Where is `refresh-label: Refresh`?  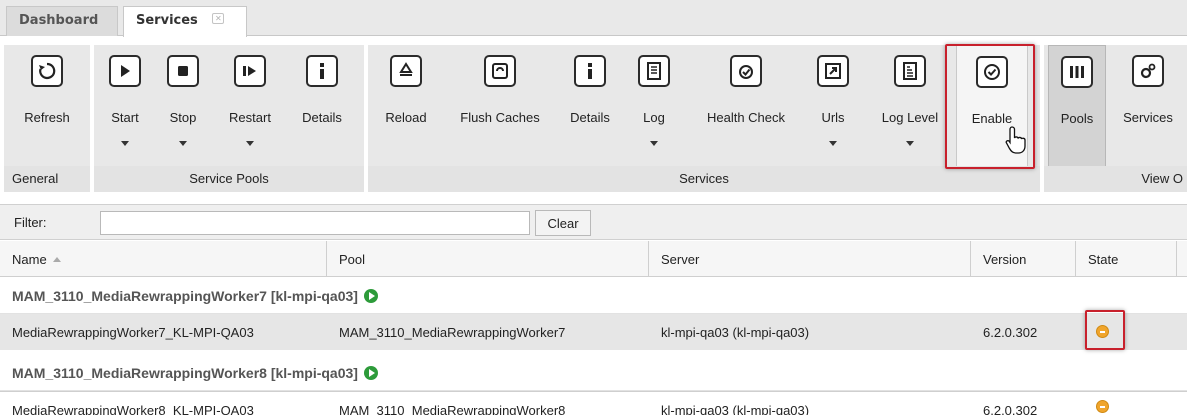 refresh-label: Refresh is located at coordinates (47, 117).